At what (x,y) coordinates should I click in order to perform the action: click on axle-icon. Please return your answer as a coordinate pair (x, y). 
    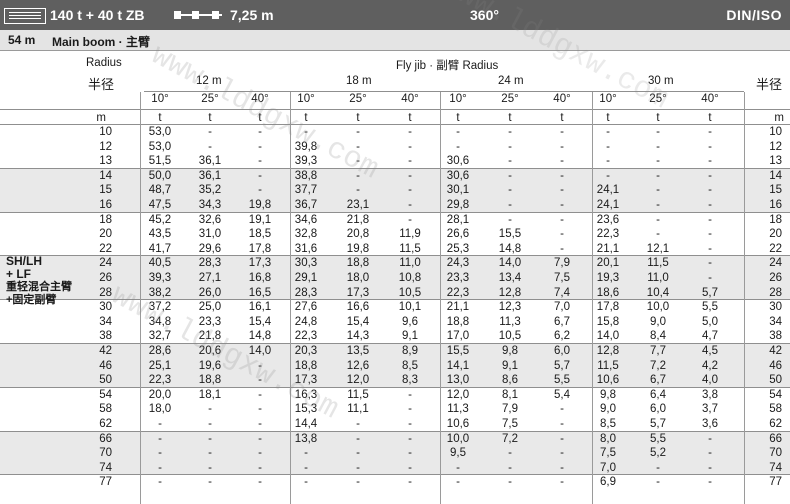
    Looking at the image, I should click on (198, 15).